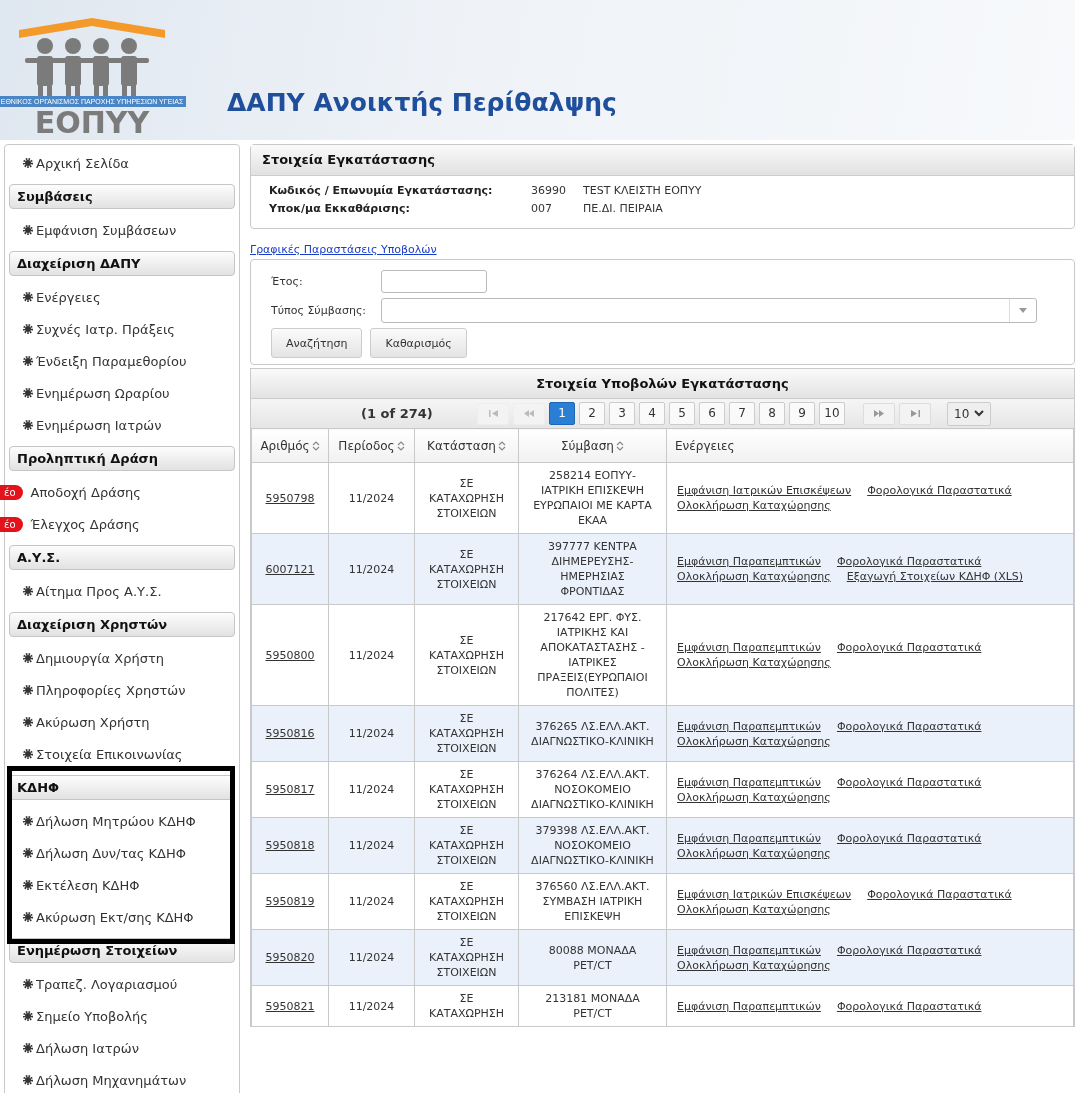 The height and width of the screenshot is (1093, 1075). I want to click on column-header: Κατάσταση, so click(466, 445).